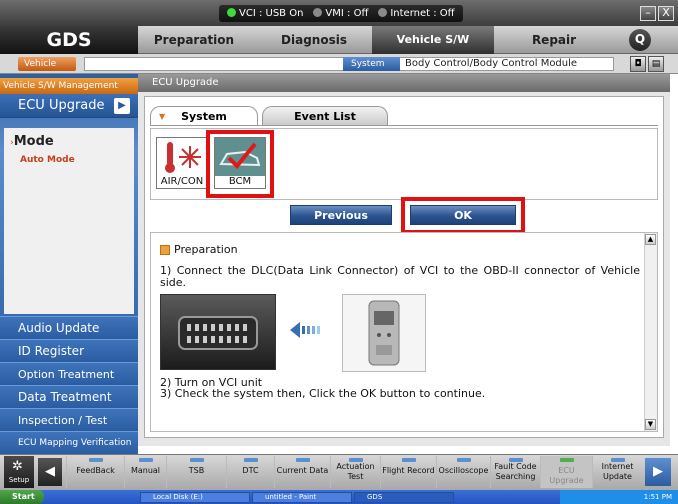 The height and width of the screenshot is (504, 678). I want to click on dlc-connector-photo, so click(218, 332).